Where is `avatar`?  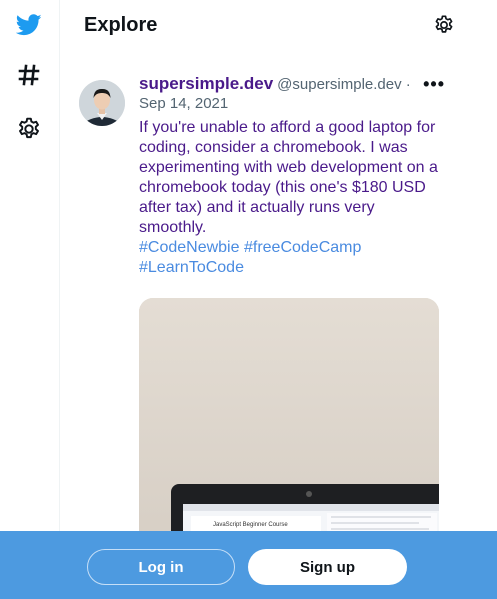 avatar is located at coordinates (102, 103).